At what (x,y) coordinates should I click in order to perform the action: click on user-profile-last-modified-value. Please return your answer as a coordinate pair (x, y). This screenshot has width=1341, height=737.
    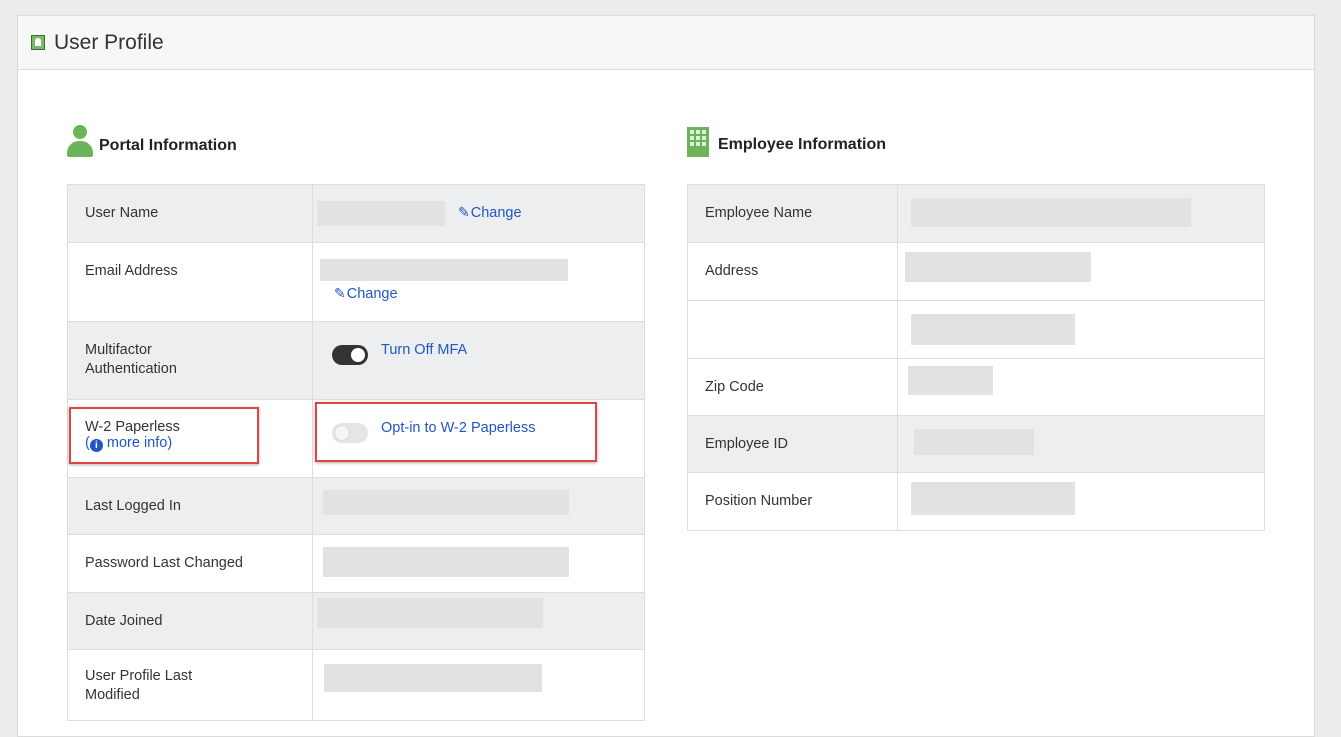
    Looking at the image, I should click on (433, 678).